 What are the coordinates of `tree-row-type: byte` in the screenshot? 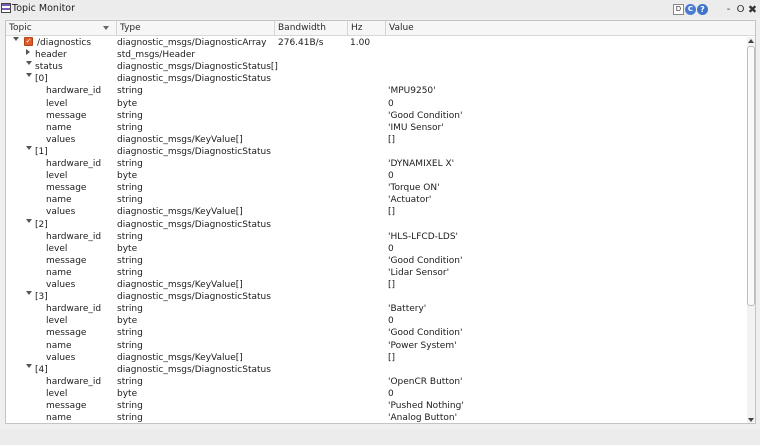 It's located at (127, 176).